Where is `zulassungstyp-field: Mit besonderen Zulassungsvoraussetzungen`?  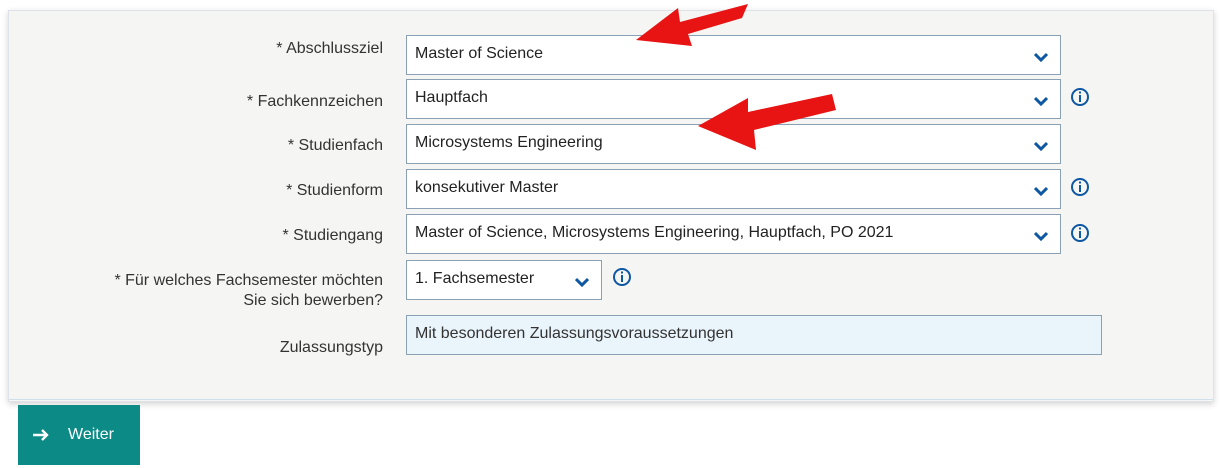 zulassungstyp-field: Mit besonderen Zulassungsvoraussetzungen is located at coordinates (754, 335).